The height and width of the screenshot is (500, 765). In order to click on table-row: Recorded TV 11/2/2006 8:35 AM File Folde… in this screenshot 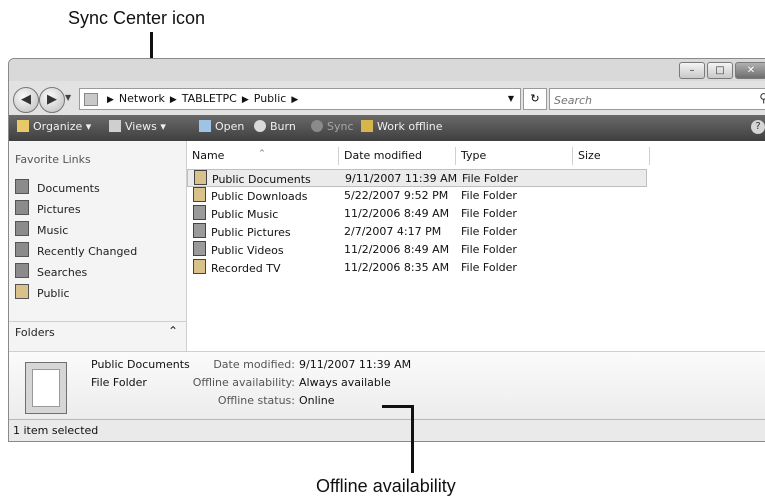, I will do `click(417, 268)`.